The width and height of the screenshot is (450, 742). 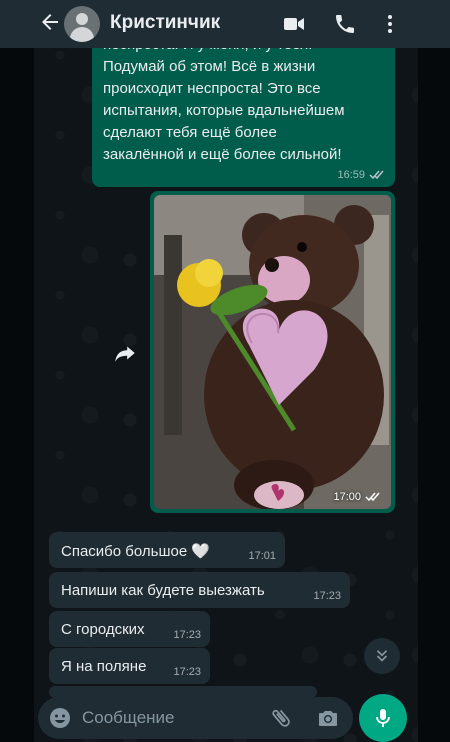 I want to click on scroll-down-button, so click(x=382, y=656).